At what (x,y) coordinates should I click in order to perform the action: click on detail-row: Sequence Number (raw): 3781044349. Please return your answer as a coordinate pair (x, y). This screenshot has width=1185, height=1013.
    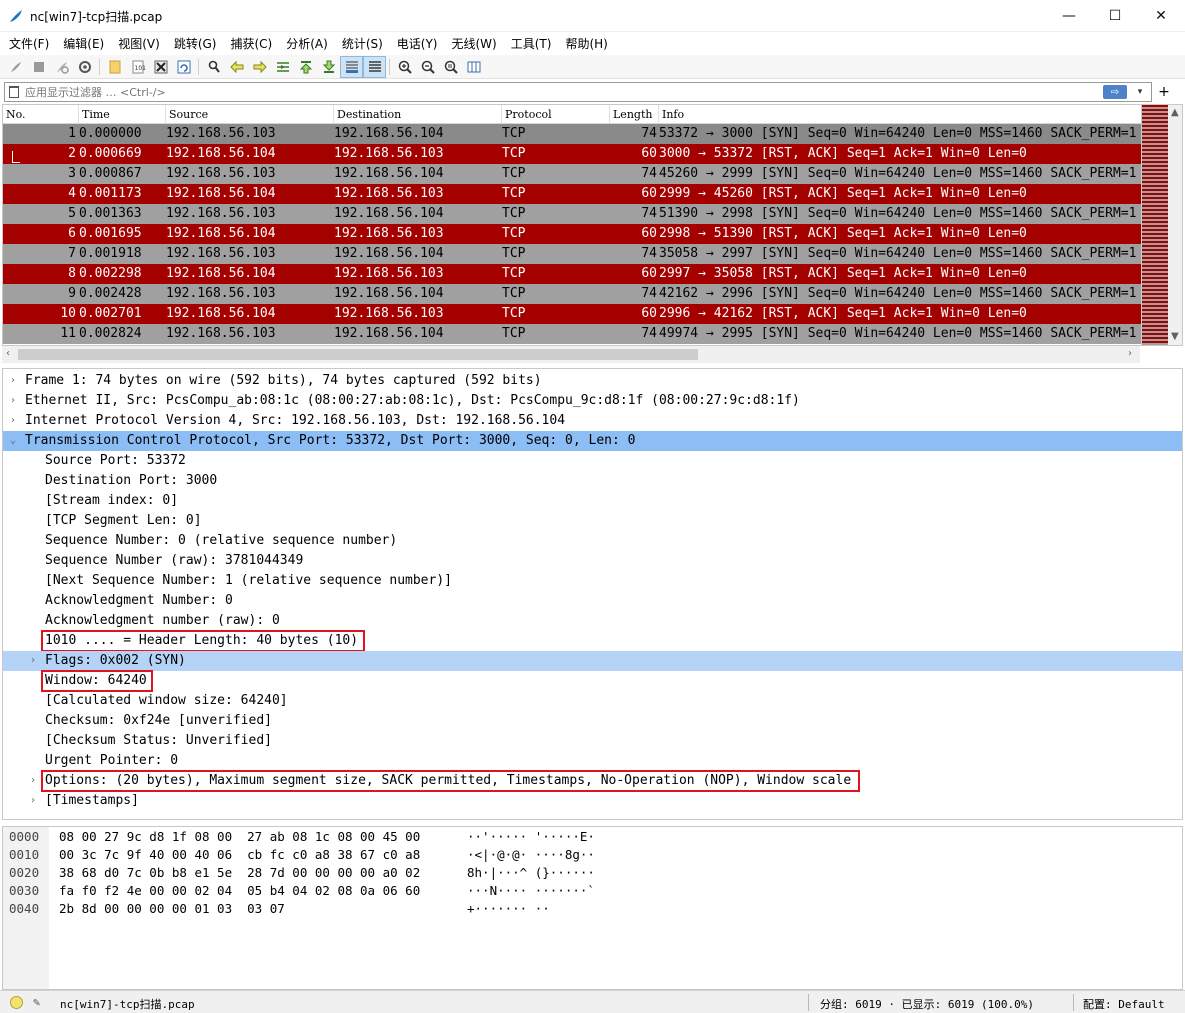
    Looking at the image, I should click on (592, 561).